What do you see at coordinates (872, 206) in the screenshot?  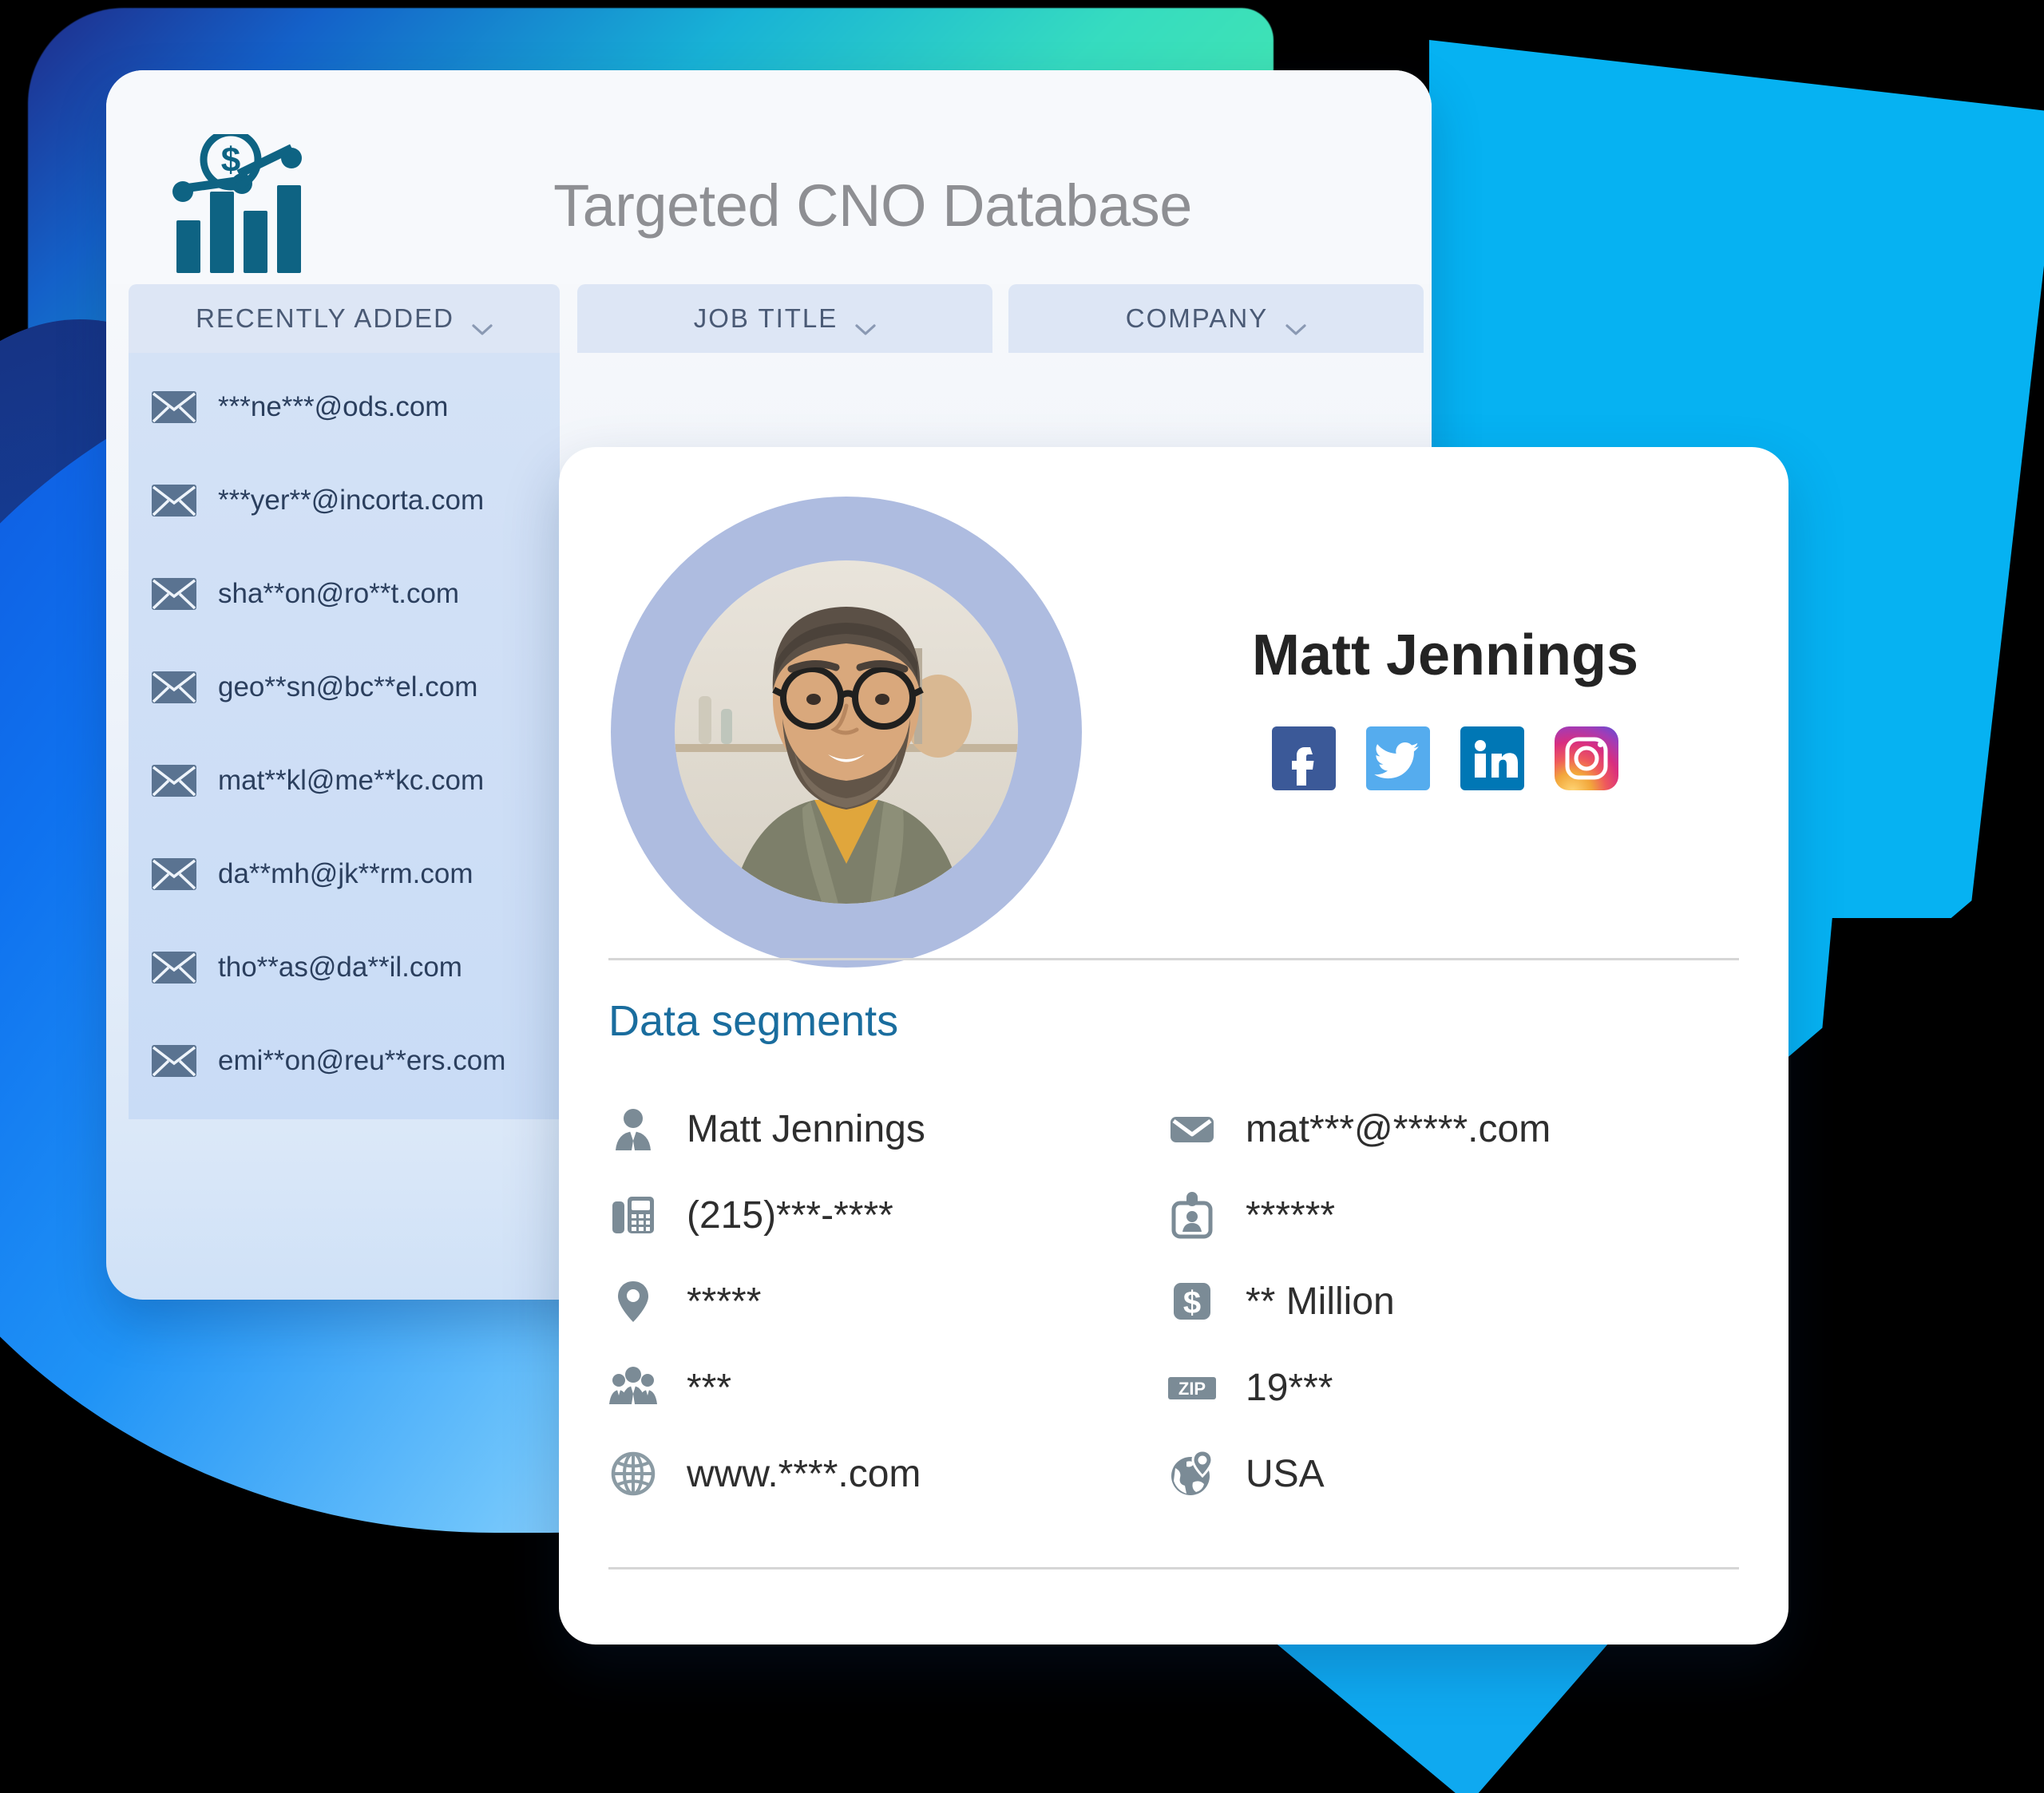 I see `page-title: Targeted CNO Database` at bounding box center [872, 206].